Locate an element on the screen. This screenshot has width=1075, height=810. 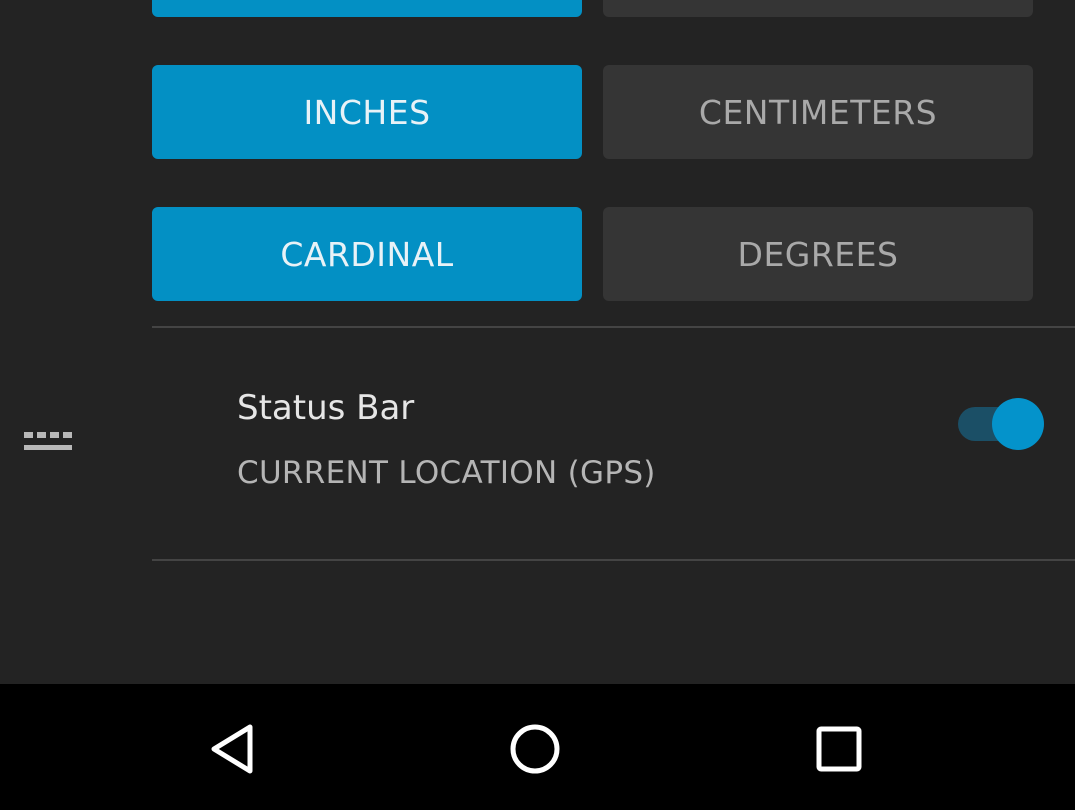
recents-button is located at coordinates (839, 749).